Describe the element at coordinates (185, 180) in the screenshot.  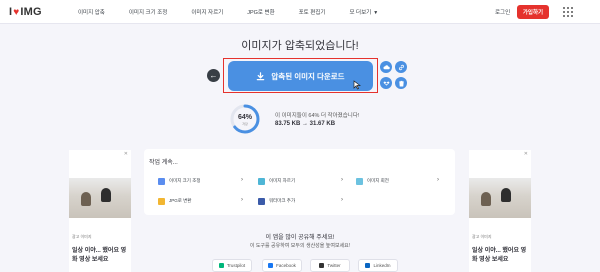
I see `option-label: 이미지 크기 조정` at that location.